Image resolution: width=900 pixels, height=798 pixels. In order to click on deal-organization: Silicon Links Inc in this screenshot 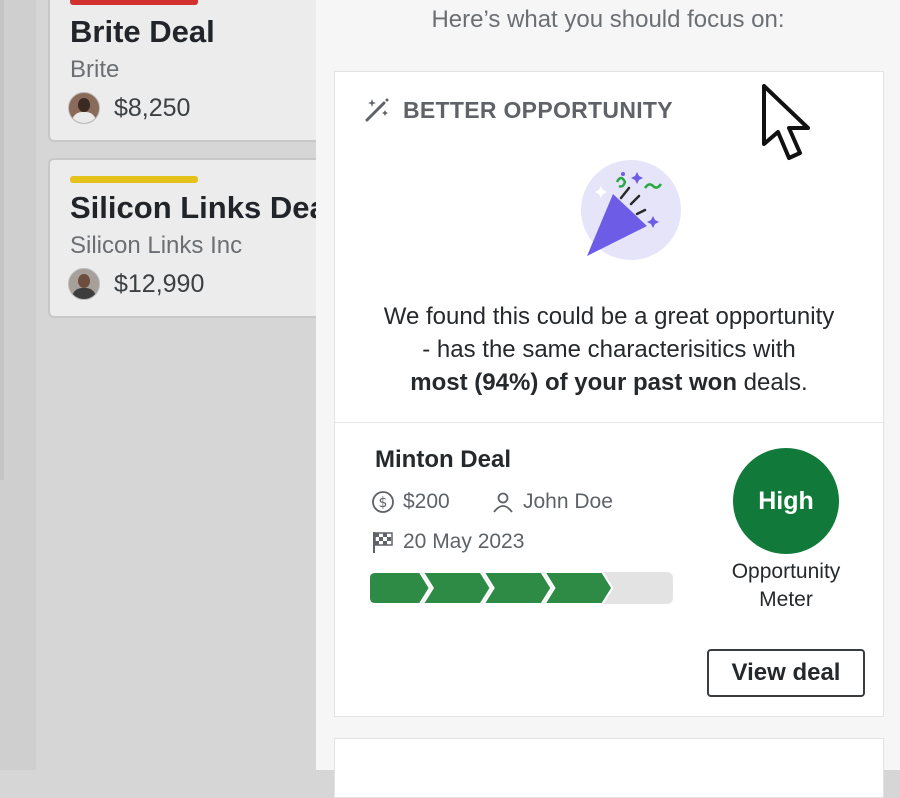, I will do `click(156, 245)`.